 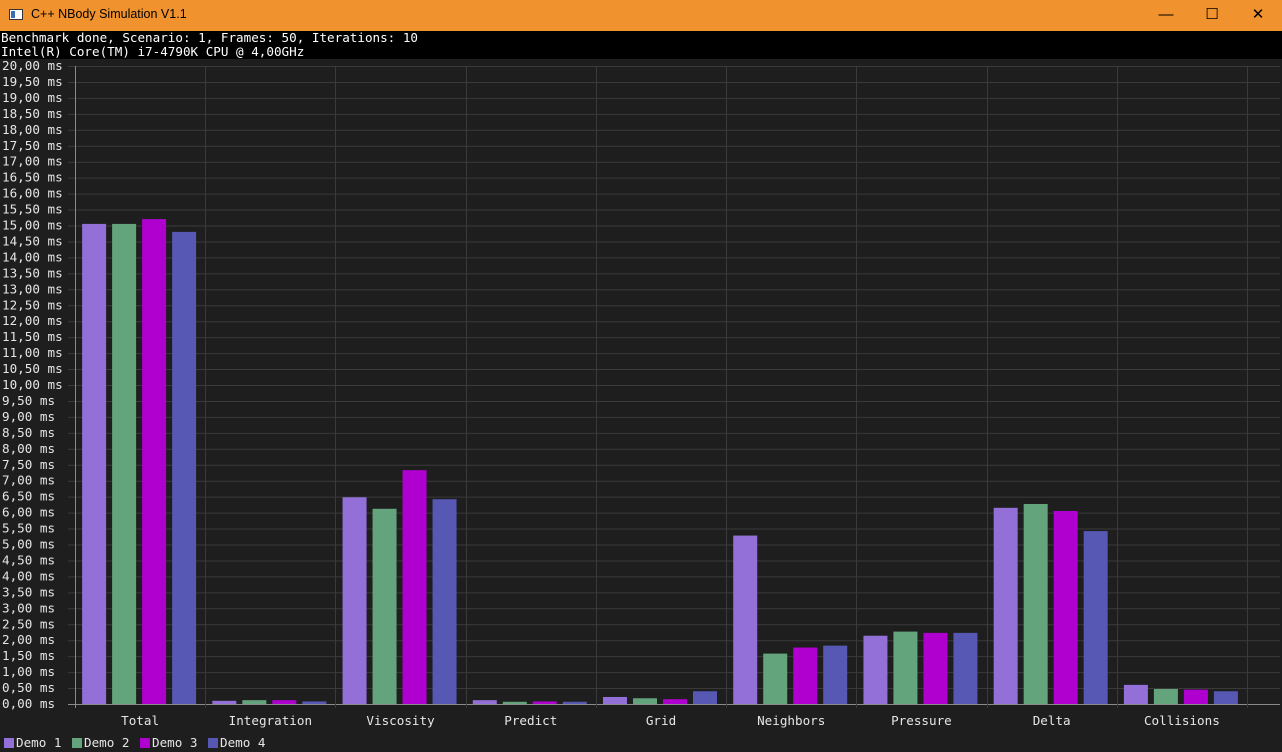 I want to click on y-tick-label: 4,00 ms, so click(x=28, y=575).